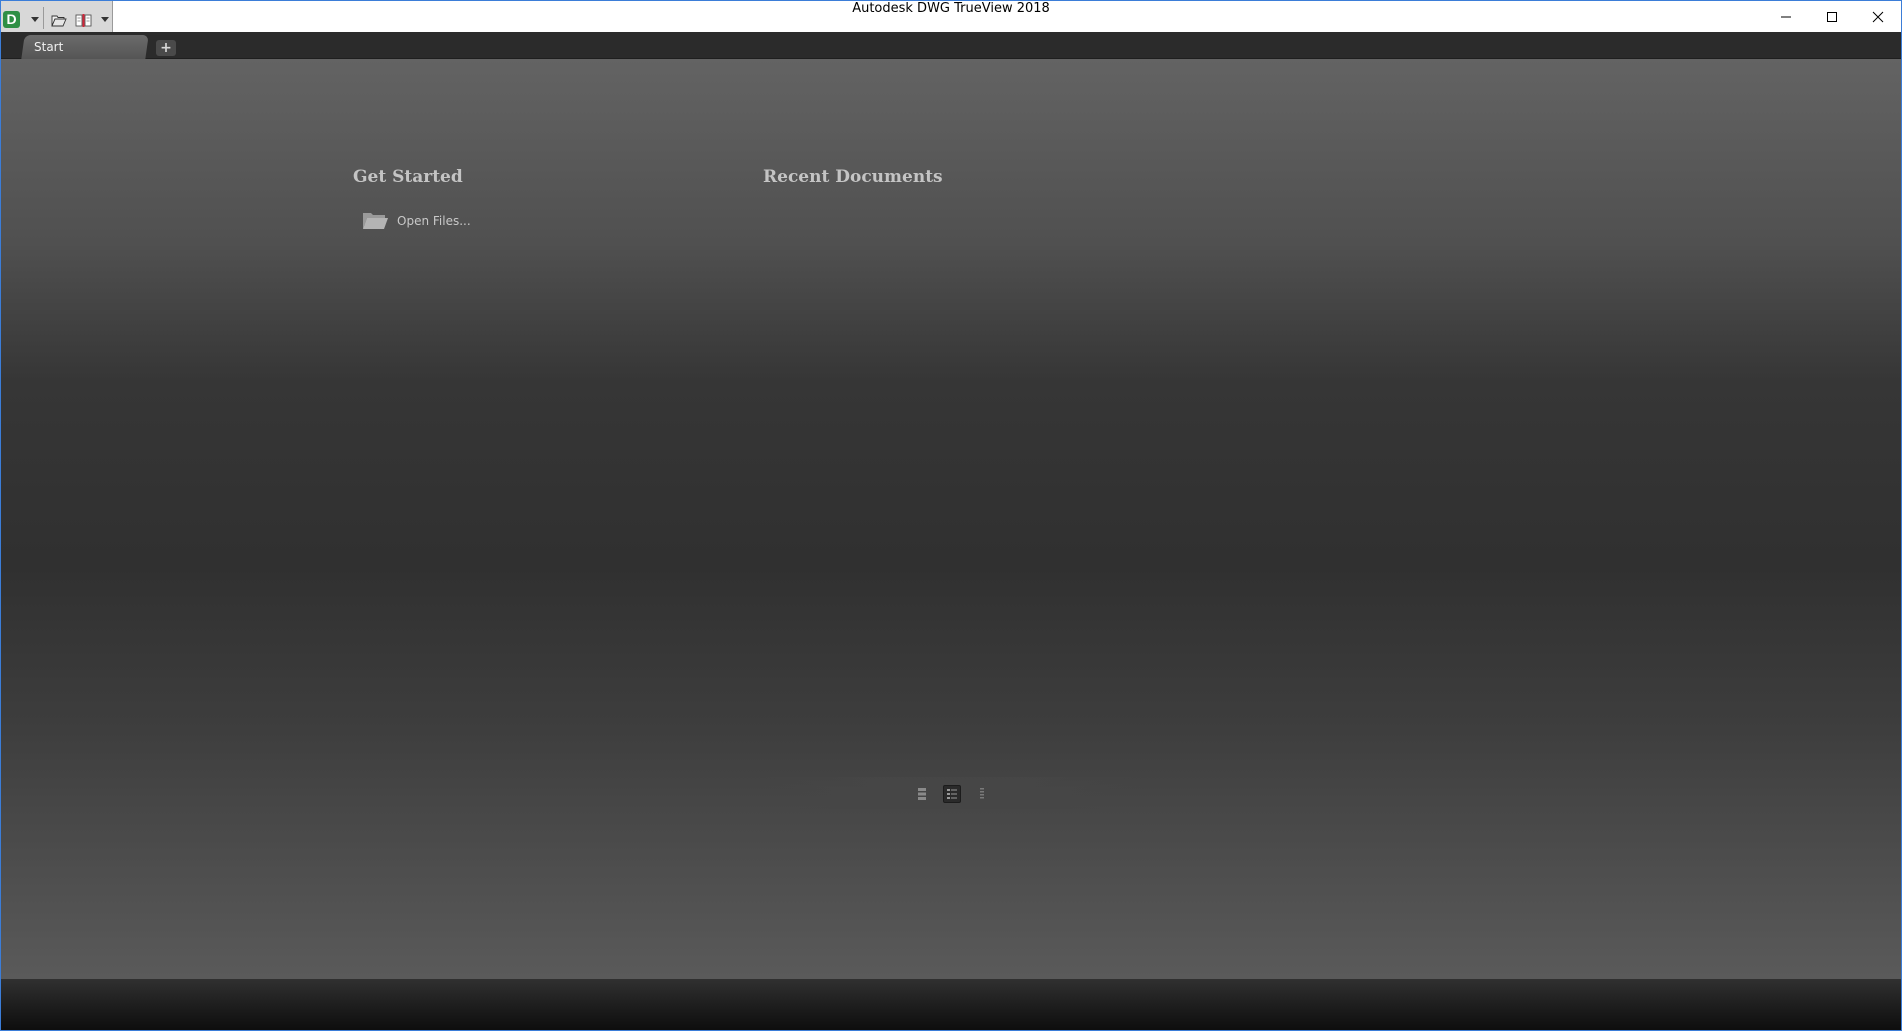 The height and width of the screenshot is (1031, 1902). I want to click on dropdown-arrow-icon, so click(35, 19).